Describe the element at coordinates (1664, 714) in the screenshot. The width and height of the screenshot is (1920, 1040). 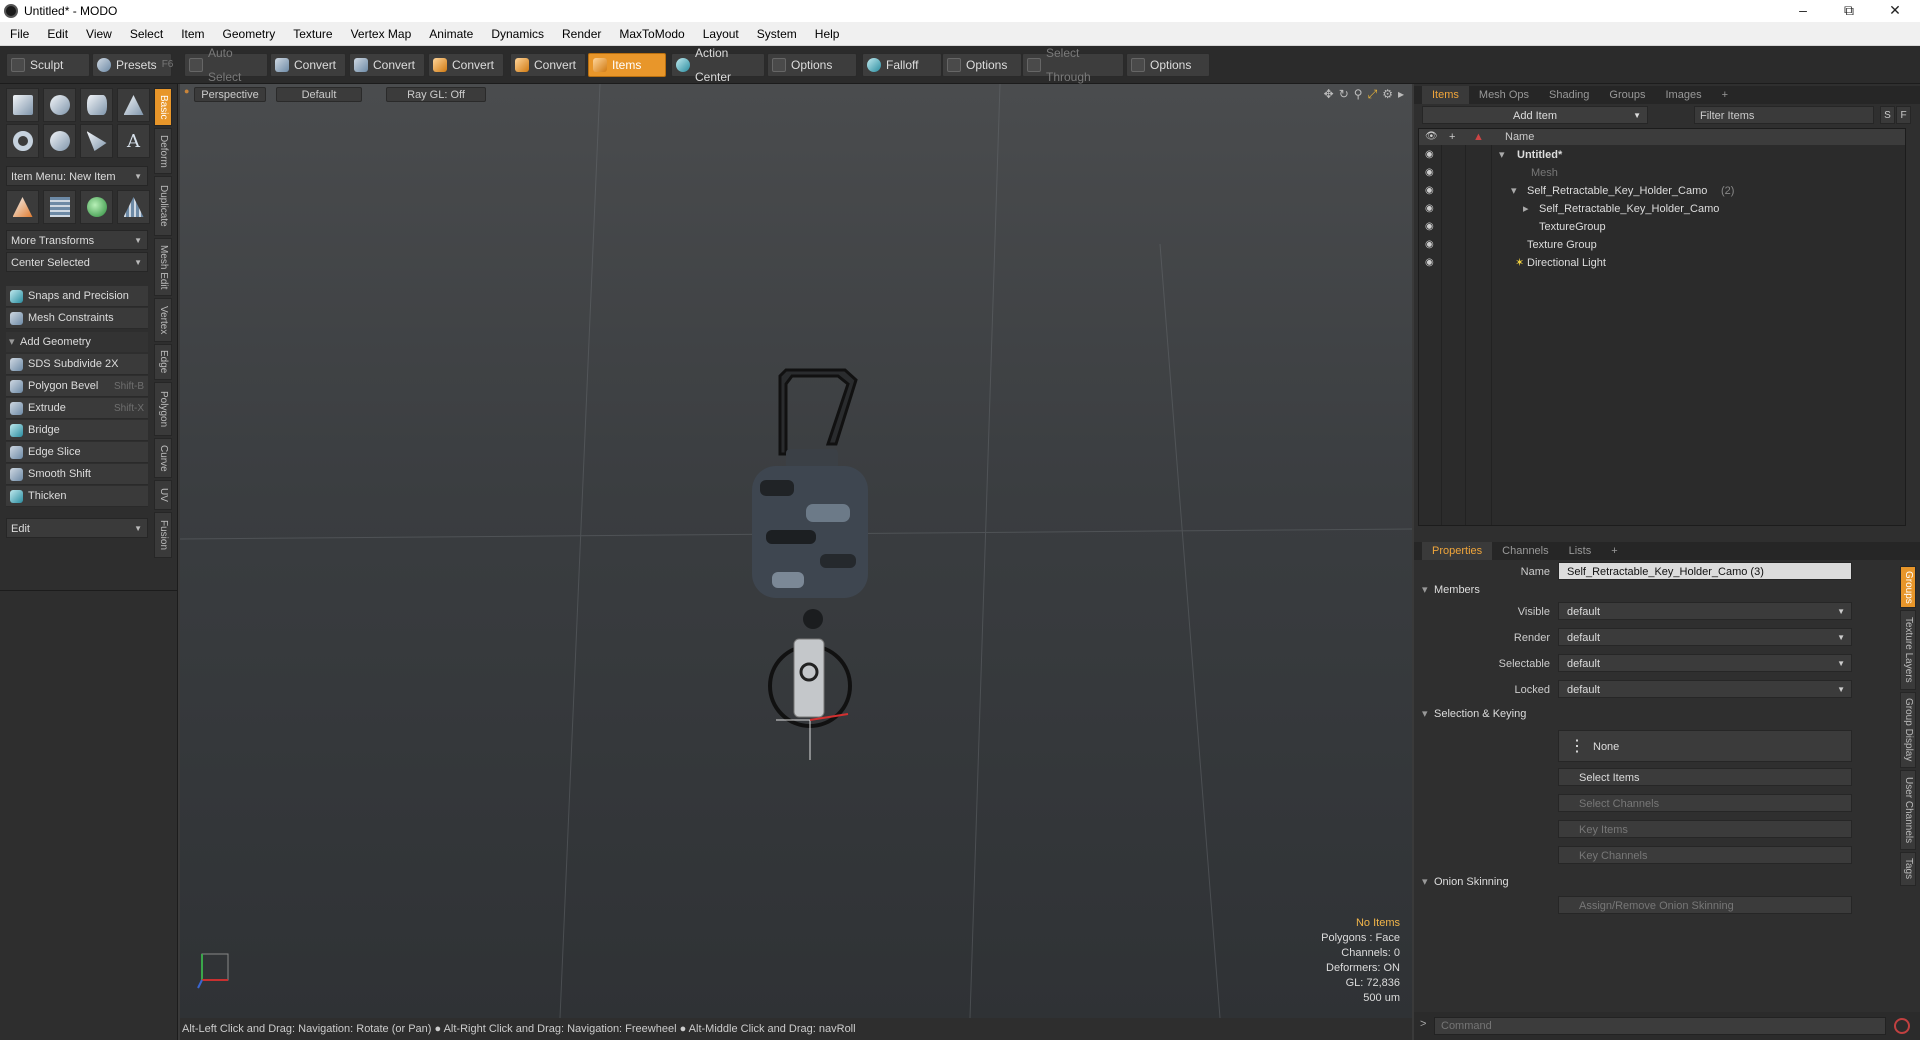
I see `selection-keying-section: Selection & Keying` at that location.